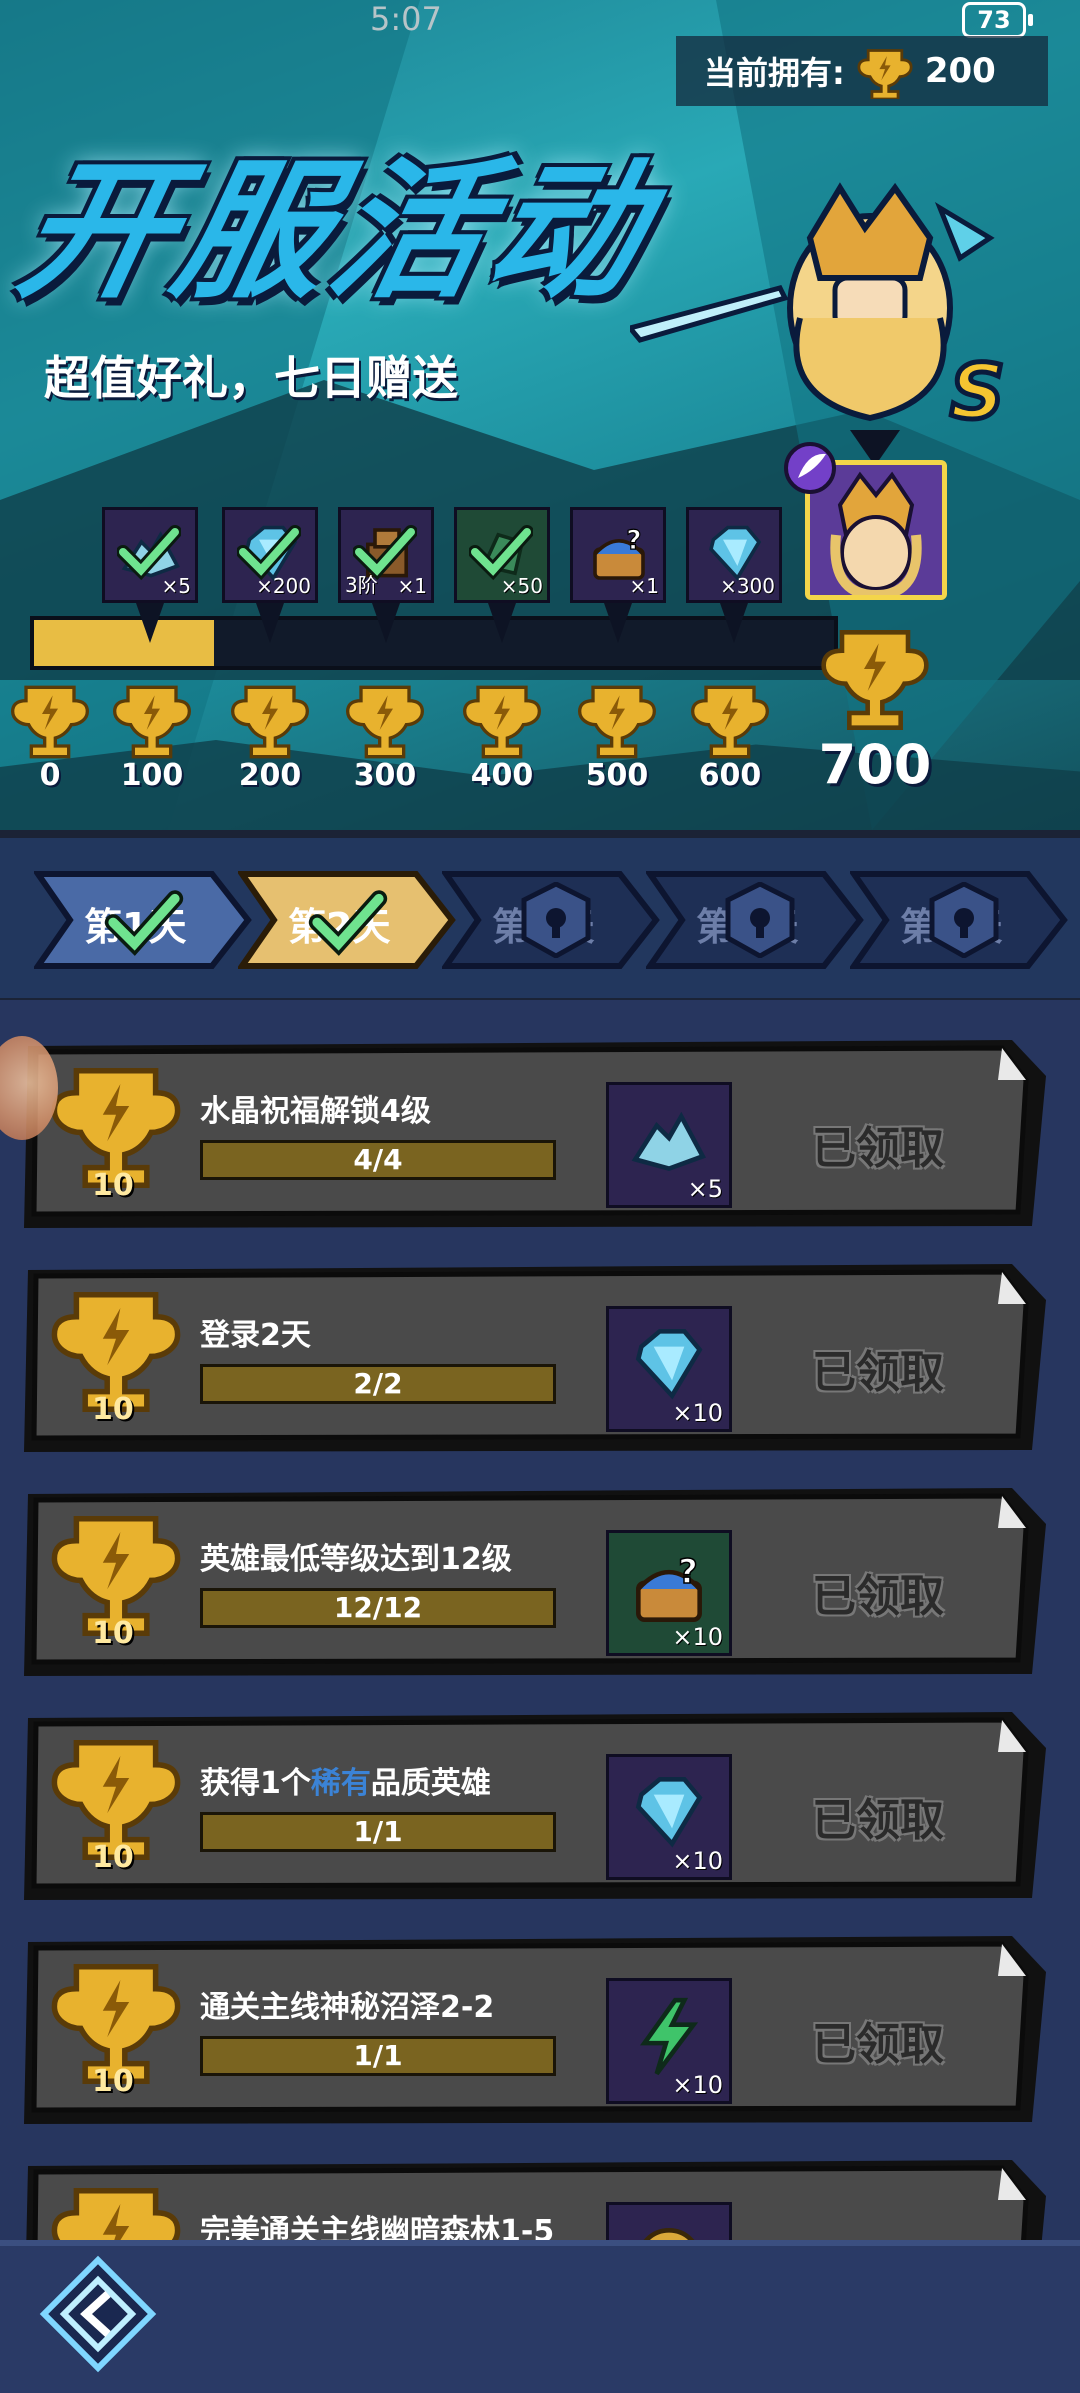  What do you see at coordinates (774, 73) in the screenshot?
I see `currency-label: 当前拥有:` at bounding box center [774, 73].